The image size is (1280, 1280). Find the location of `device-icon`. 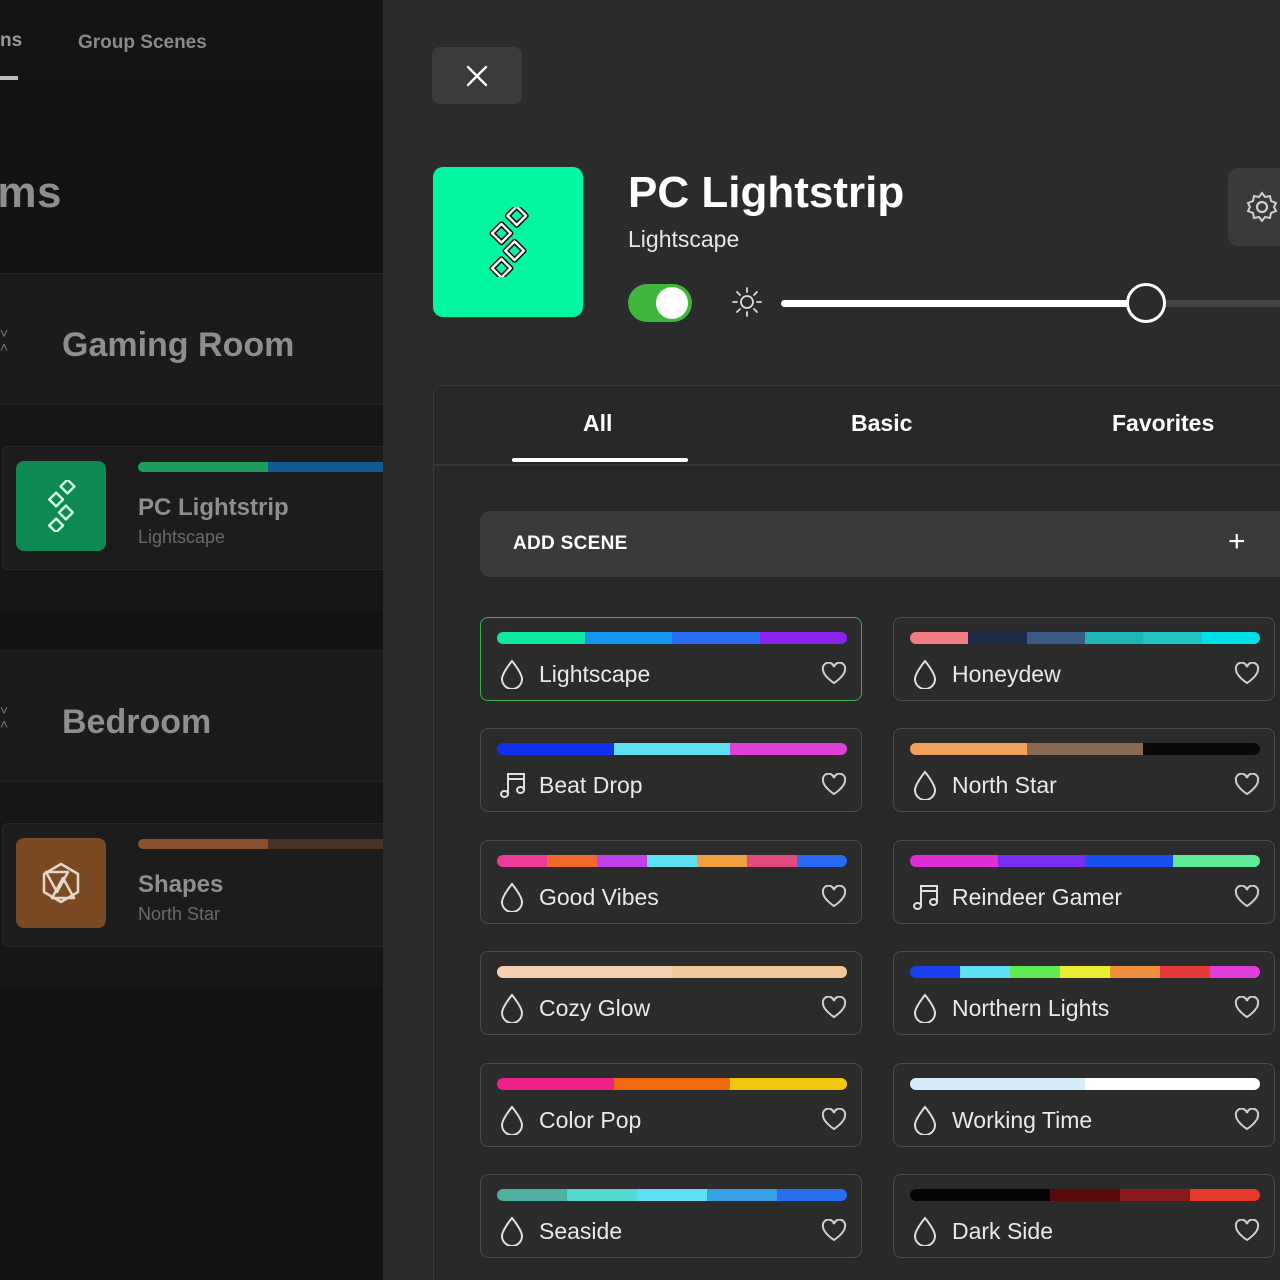

device-icon is located at coordinates (508, 242).